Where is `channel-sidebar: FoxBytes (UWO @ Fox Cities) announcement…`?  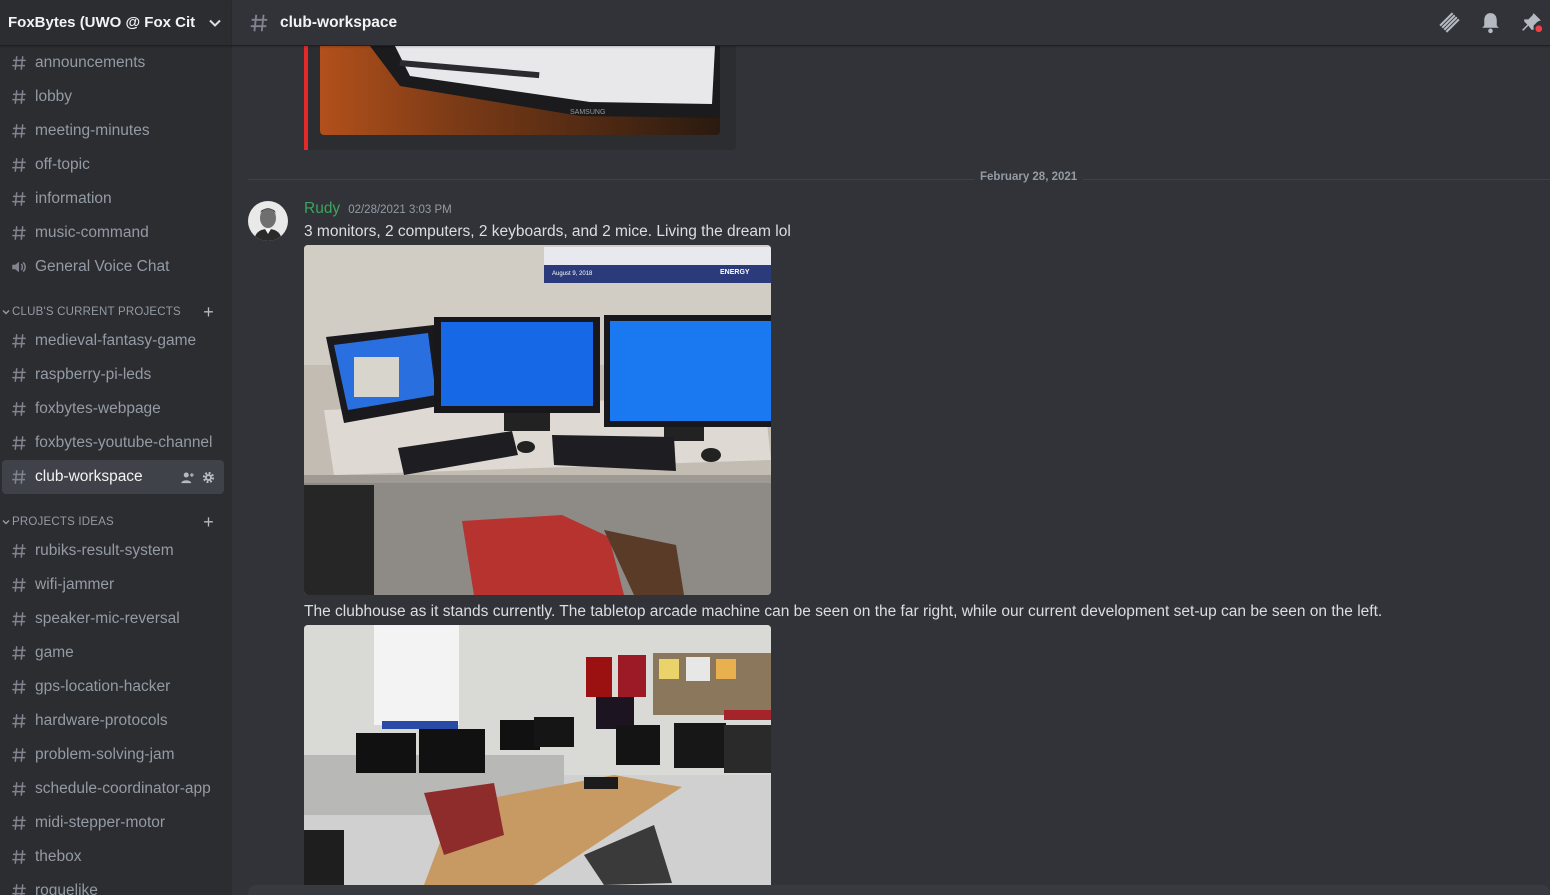
channel-sidebar: FoxBytes (UWO @ Fox Cities) announcement… is located at coordinates (116, 447).